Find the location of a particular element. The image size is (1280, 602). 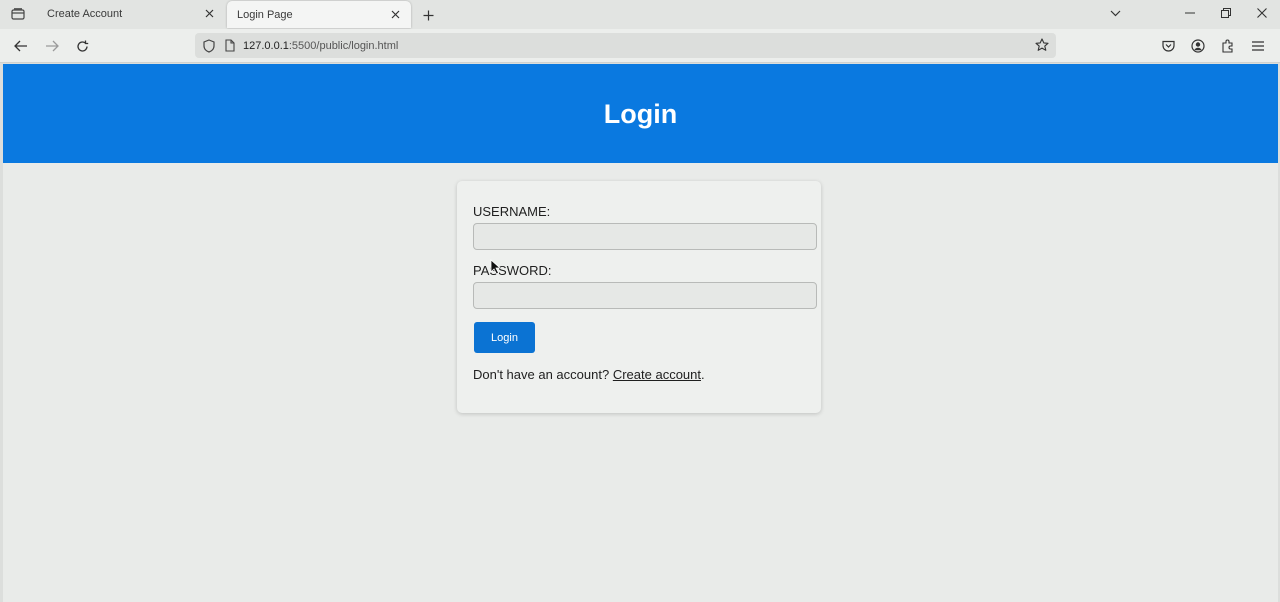

signup-prompt-text: Don't have an account? is located at coordinates (541, 374).